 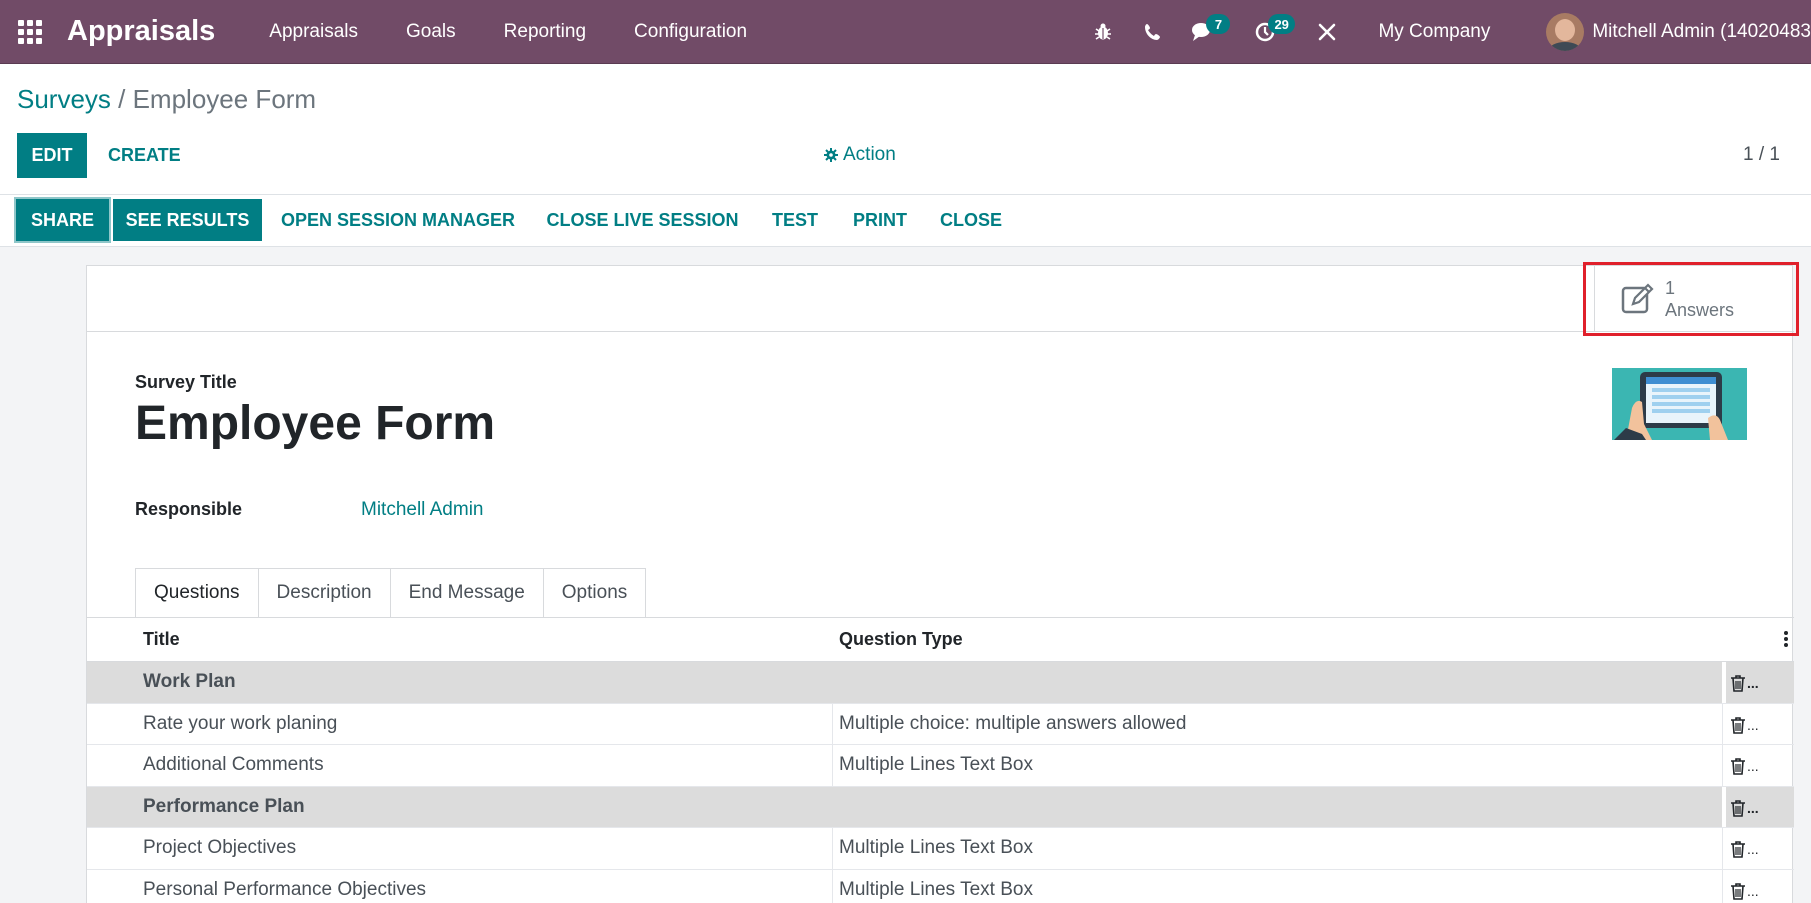 I want to click on test-button: TEST, so click(x=795, y=220).